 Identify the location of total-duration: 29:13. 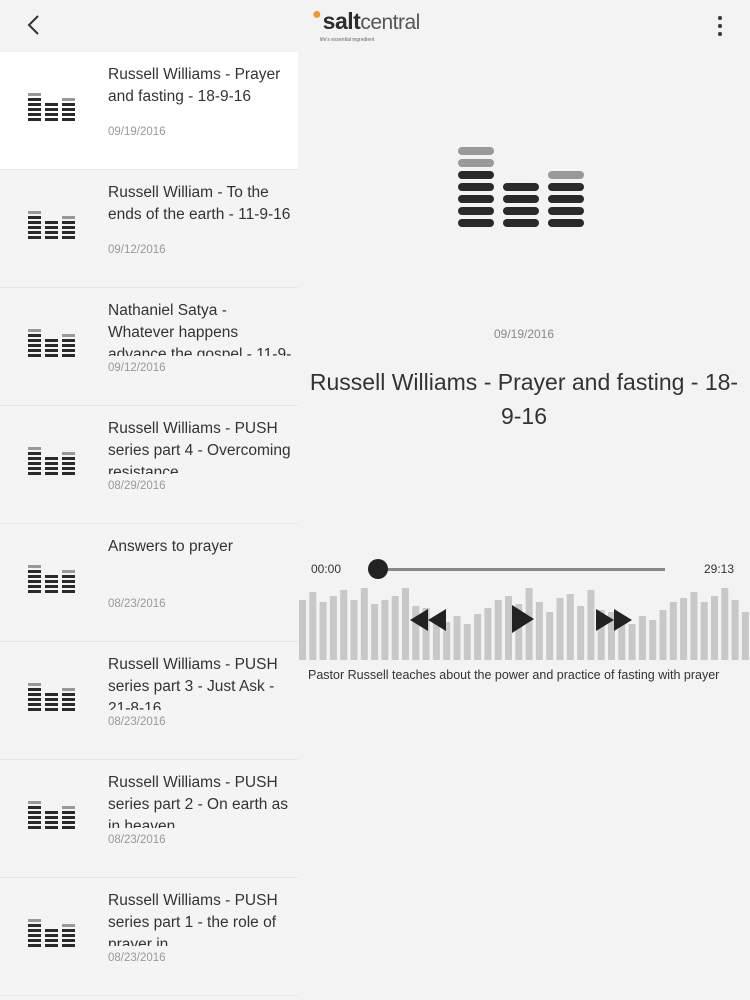
(718, 569).